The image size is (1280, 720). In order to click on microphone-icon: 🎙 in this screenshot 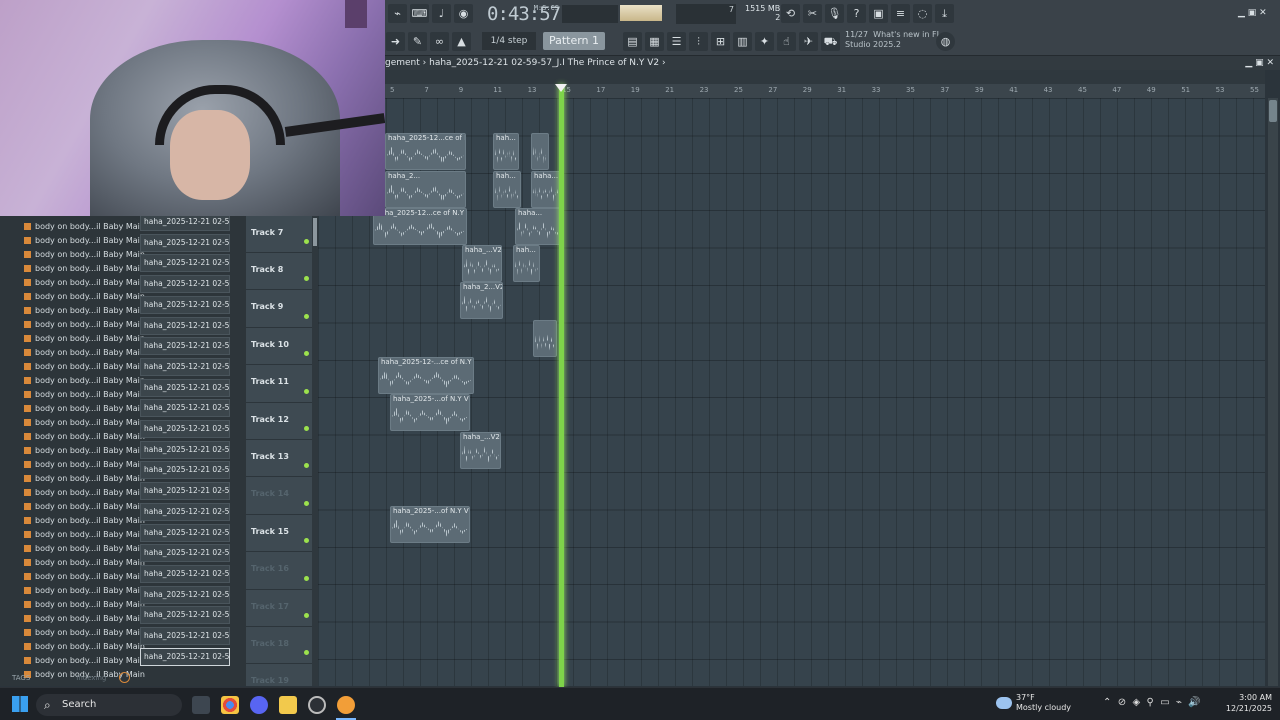, I will do `click(834, 13)`.